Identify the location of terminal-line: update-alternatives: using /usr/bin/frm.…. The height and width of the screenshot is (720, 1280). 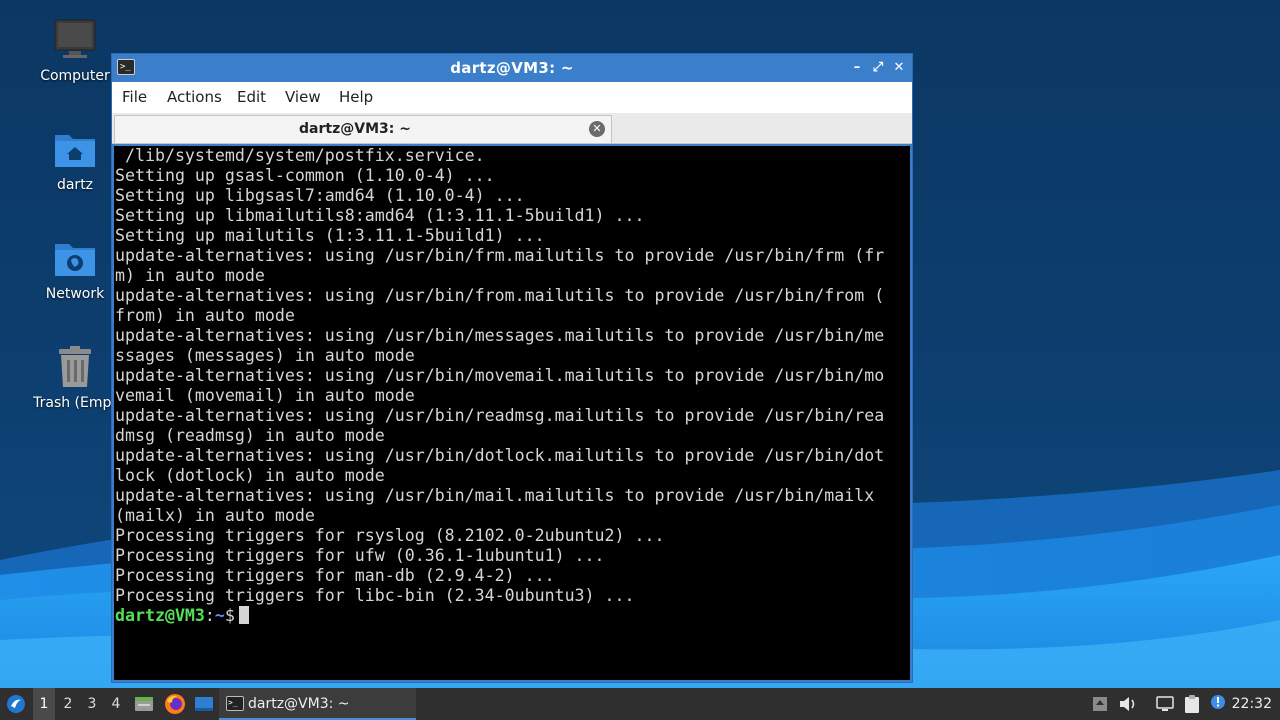
(500, 255).